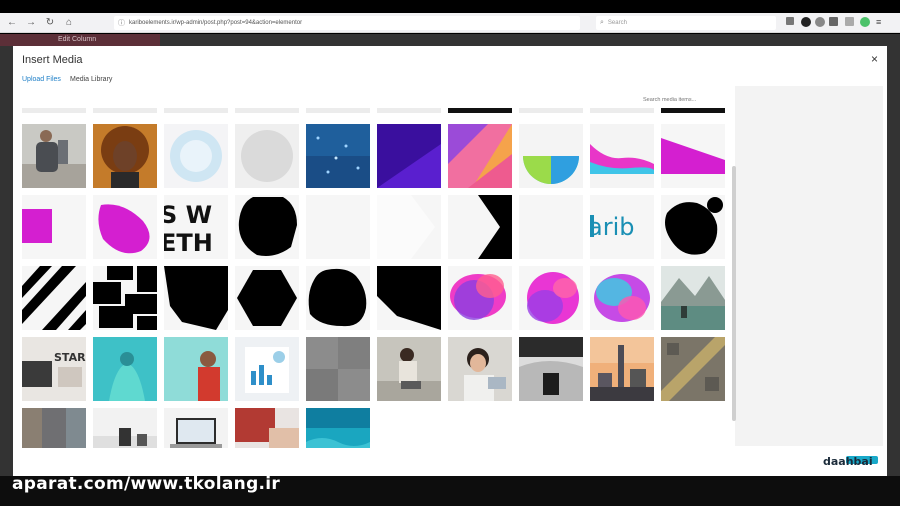 The width and height of the screenshot is (900, 506). What do you see at coordinates (70, 357) in the screenshot?
I see `svg-text: STAR` at bounding box center [70, 357].